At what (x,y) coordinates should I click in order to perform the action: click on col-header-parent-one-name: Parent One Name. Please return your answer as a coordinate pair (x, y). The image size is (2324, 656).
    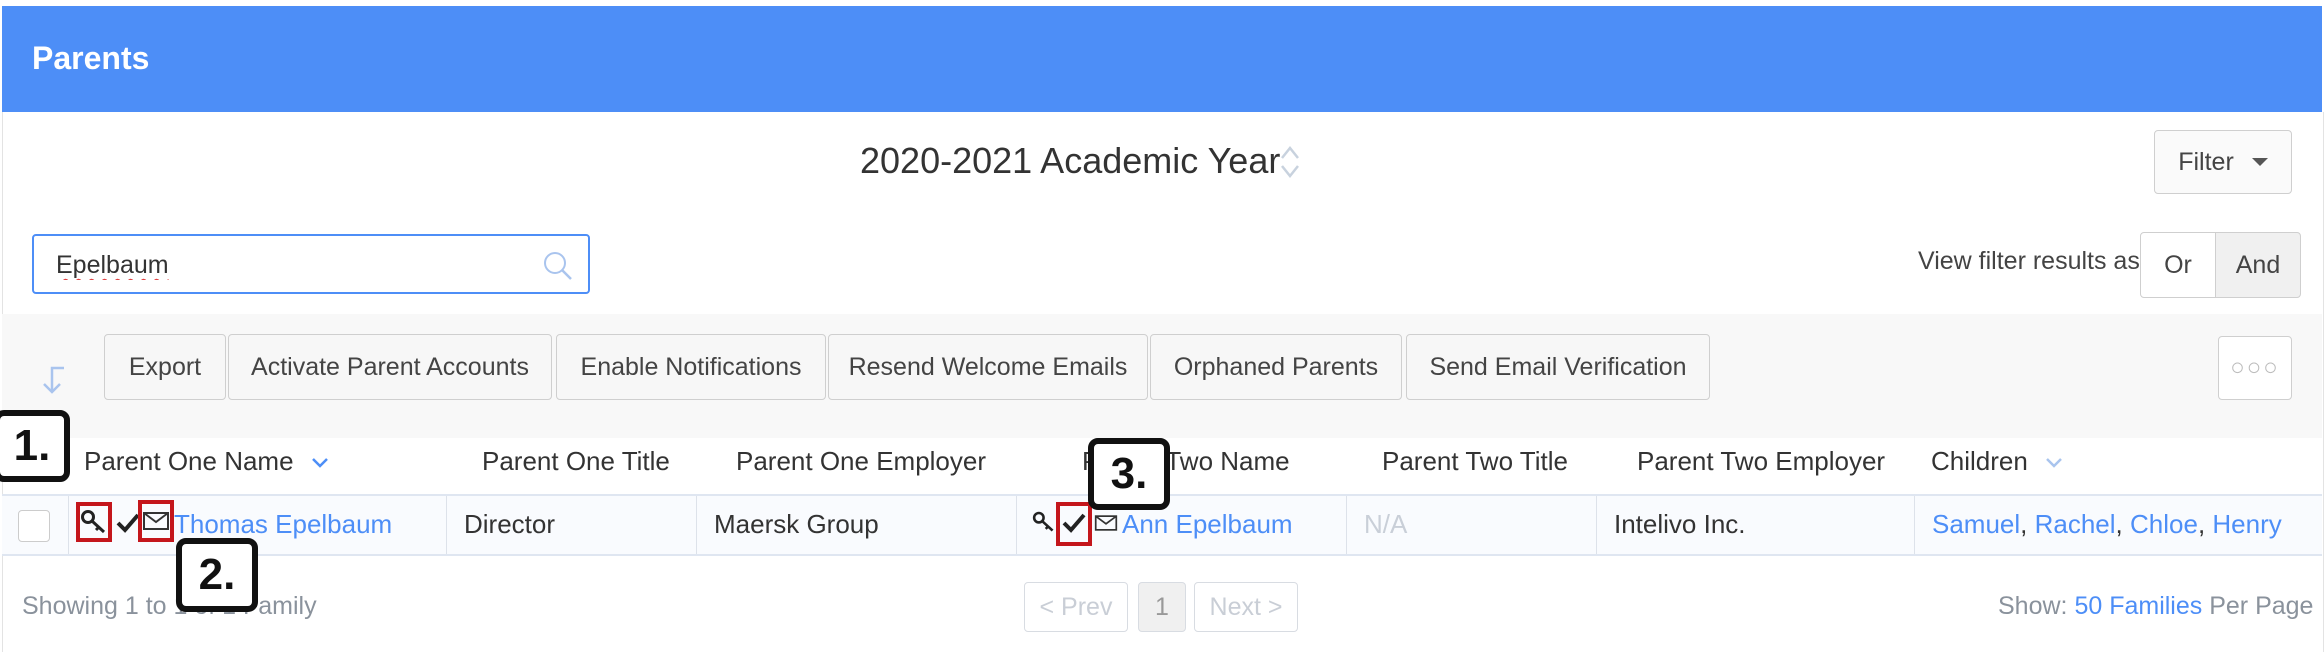
    Looking at the image, I should click on (206, 461).